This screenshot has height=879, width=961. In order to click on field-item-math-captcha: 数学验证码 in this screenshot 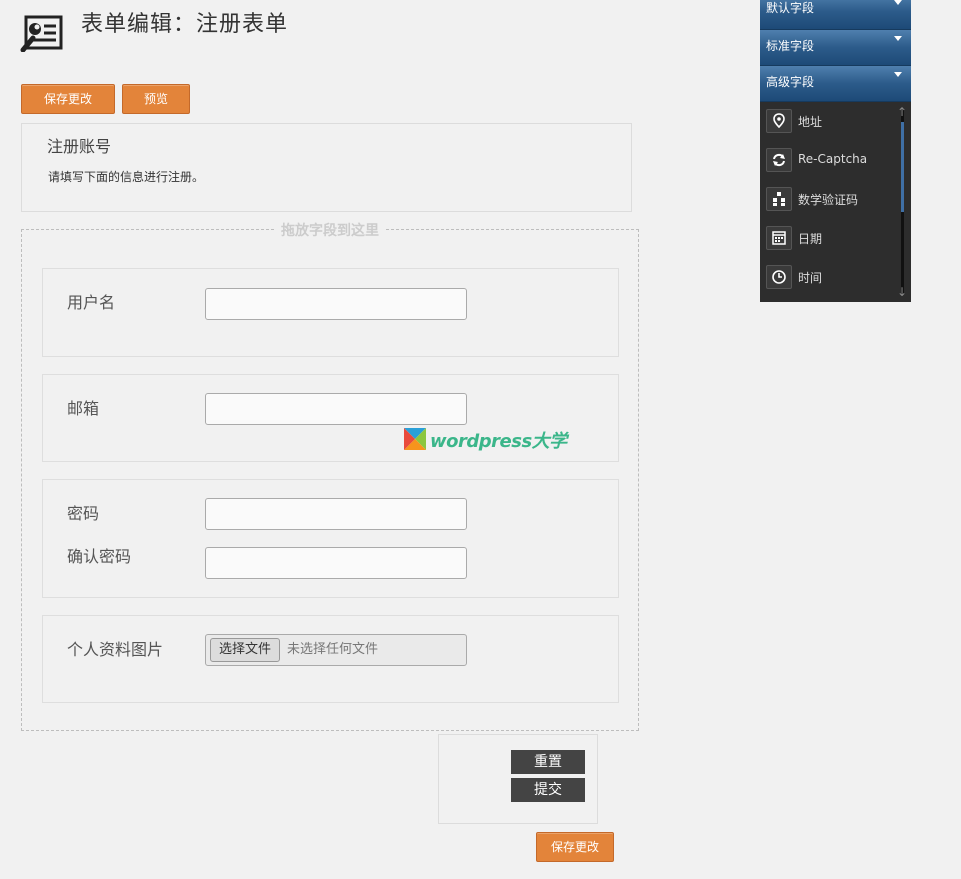, I will do `click(835, 199)`.